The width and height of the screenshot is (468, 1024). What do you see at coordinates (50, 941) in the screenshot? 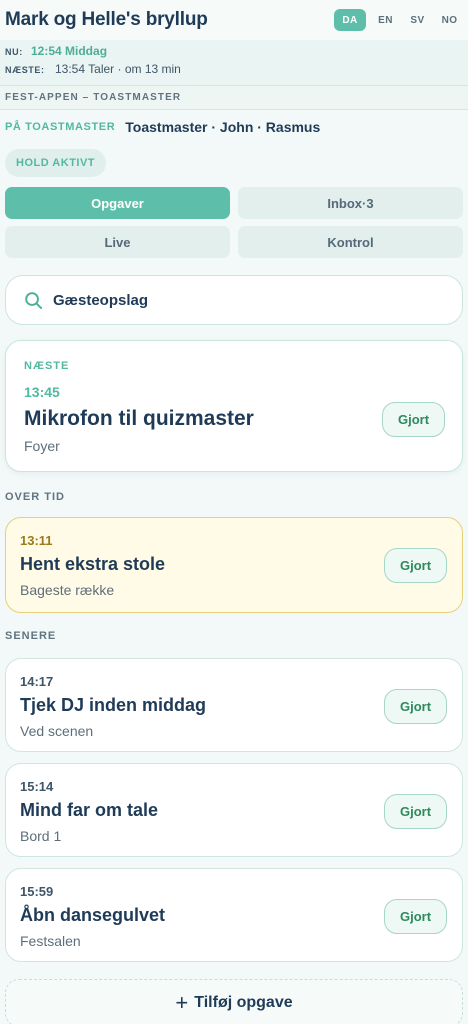
I see `task-place: Festsalen` at bounding box center [50, 941].